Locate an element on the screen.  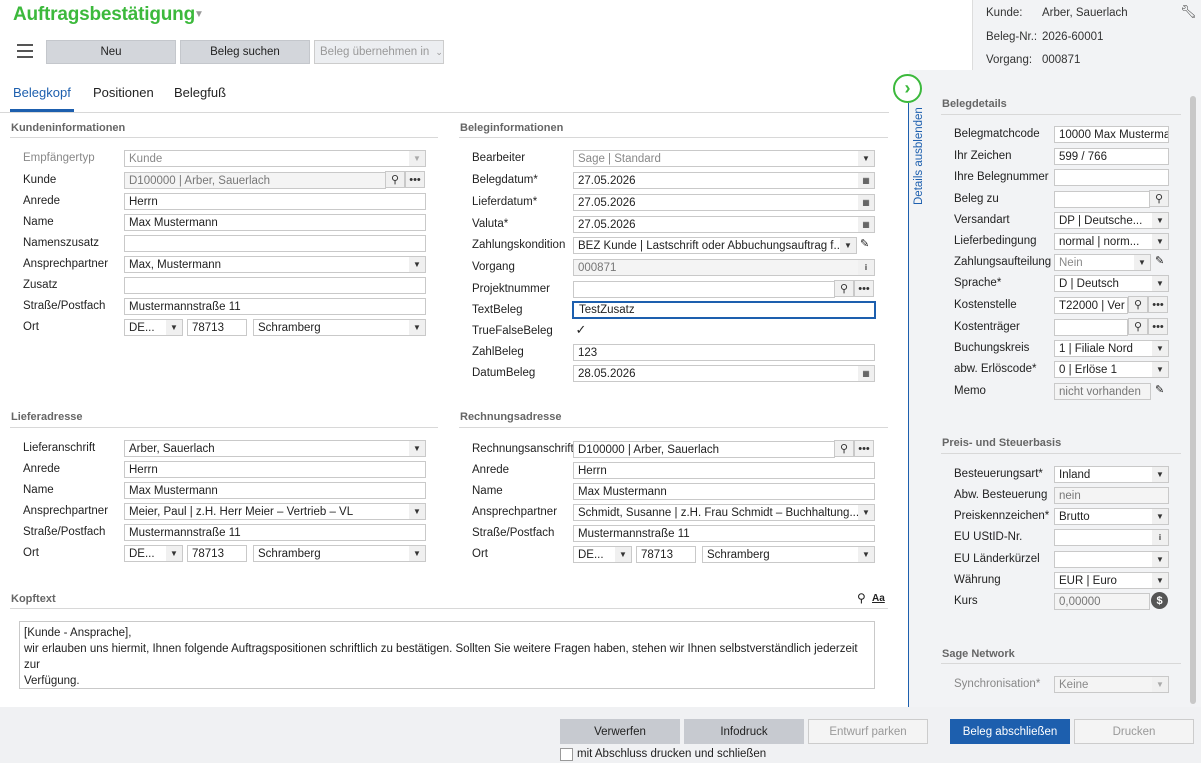
country-code-select: ▼ is located at coordinates (1111, 559).